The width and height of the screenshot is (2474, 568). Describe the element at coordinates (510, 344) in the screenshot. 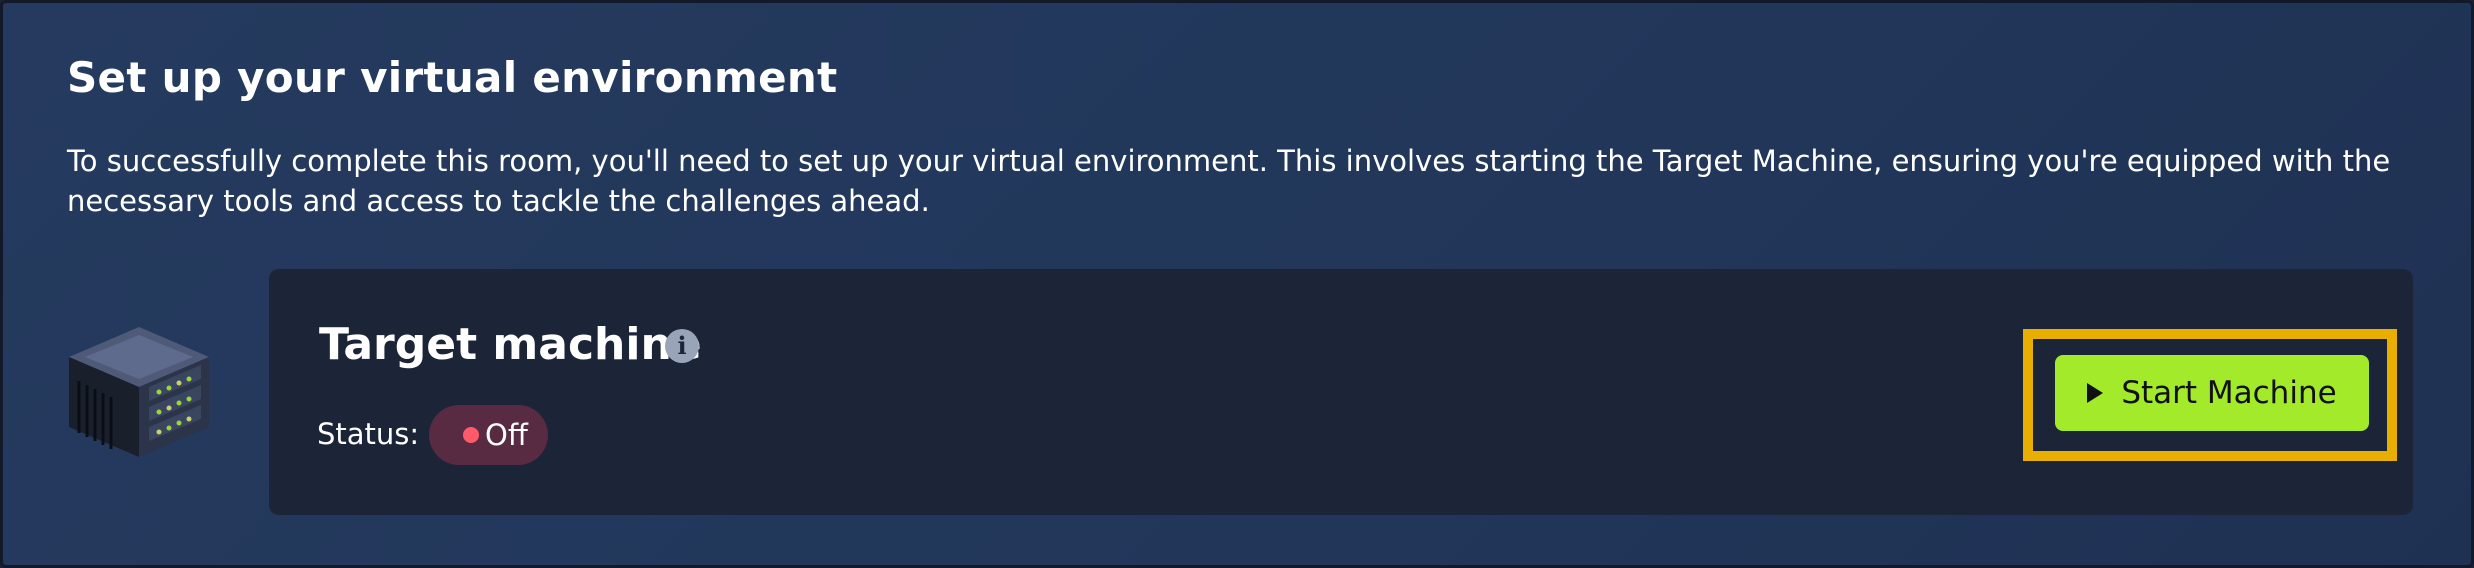

I see `machine-title: Target machine` at that location.